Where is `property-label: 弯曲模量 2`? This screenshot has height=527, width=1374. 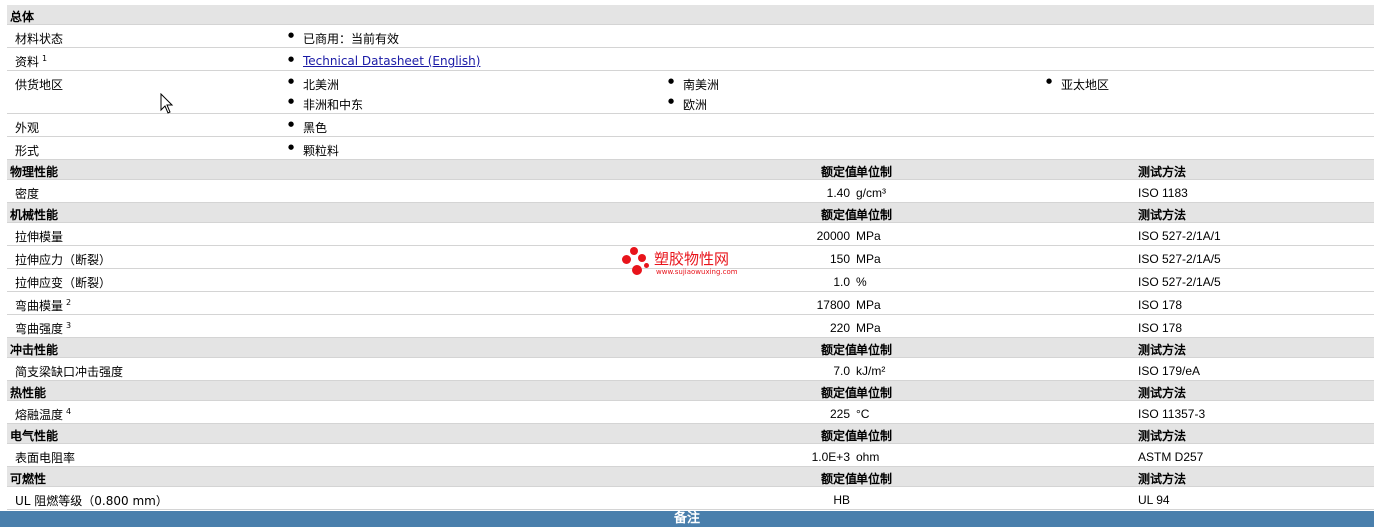 property-label: 弯曲模量 2 is located at coordinates (43, 305).